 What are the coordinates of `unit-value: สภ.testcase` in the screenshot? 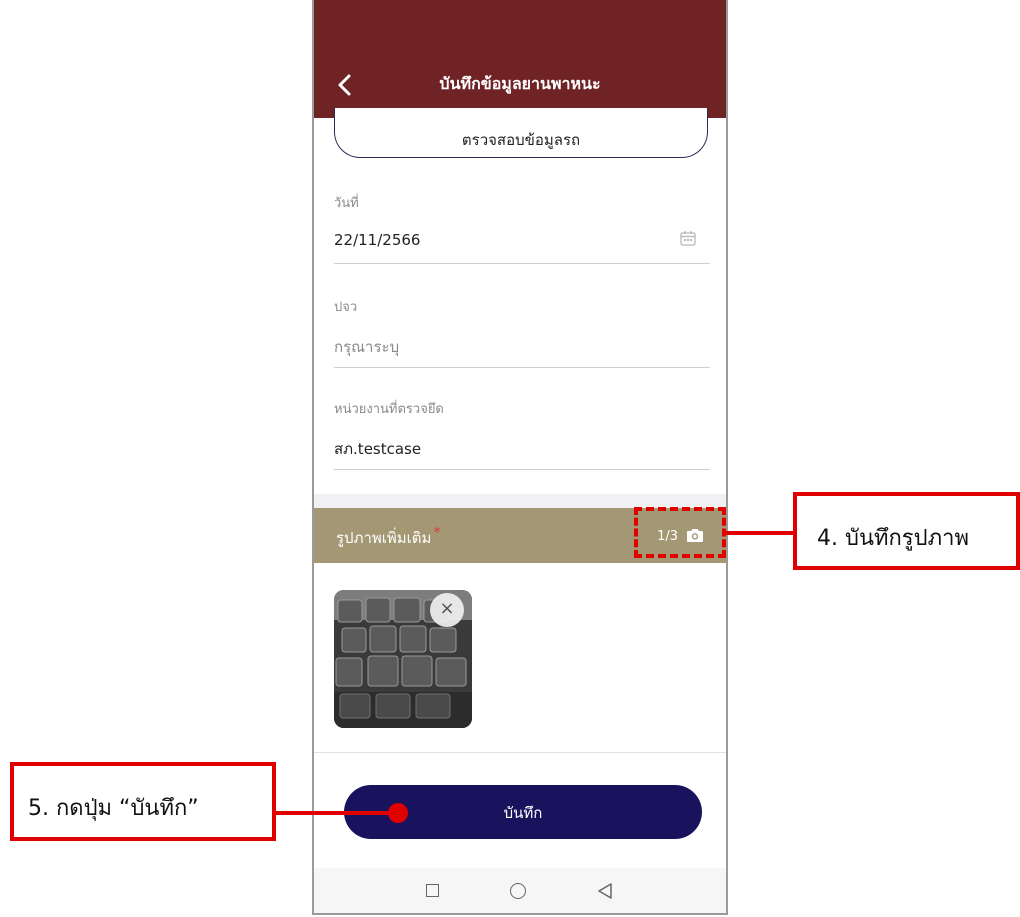 It's located at (522, 449).